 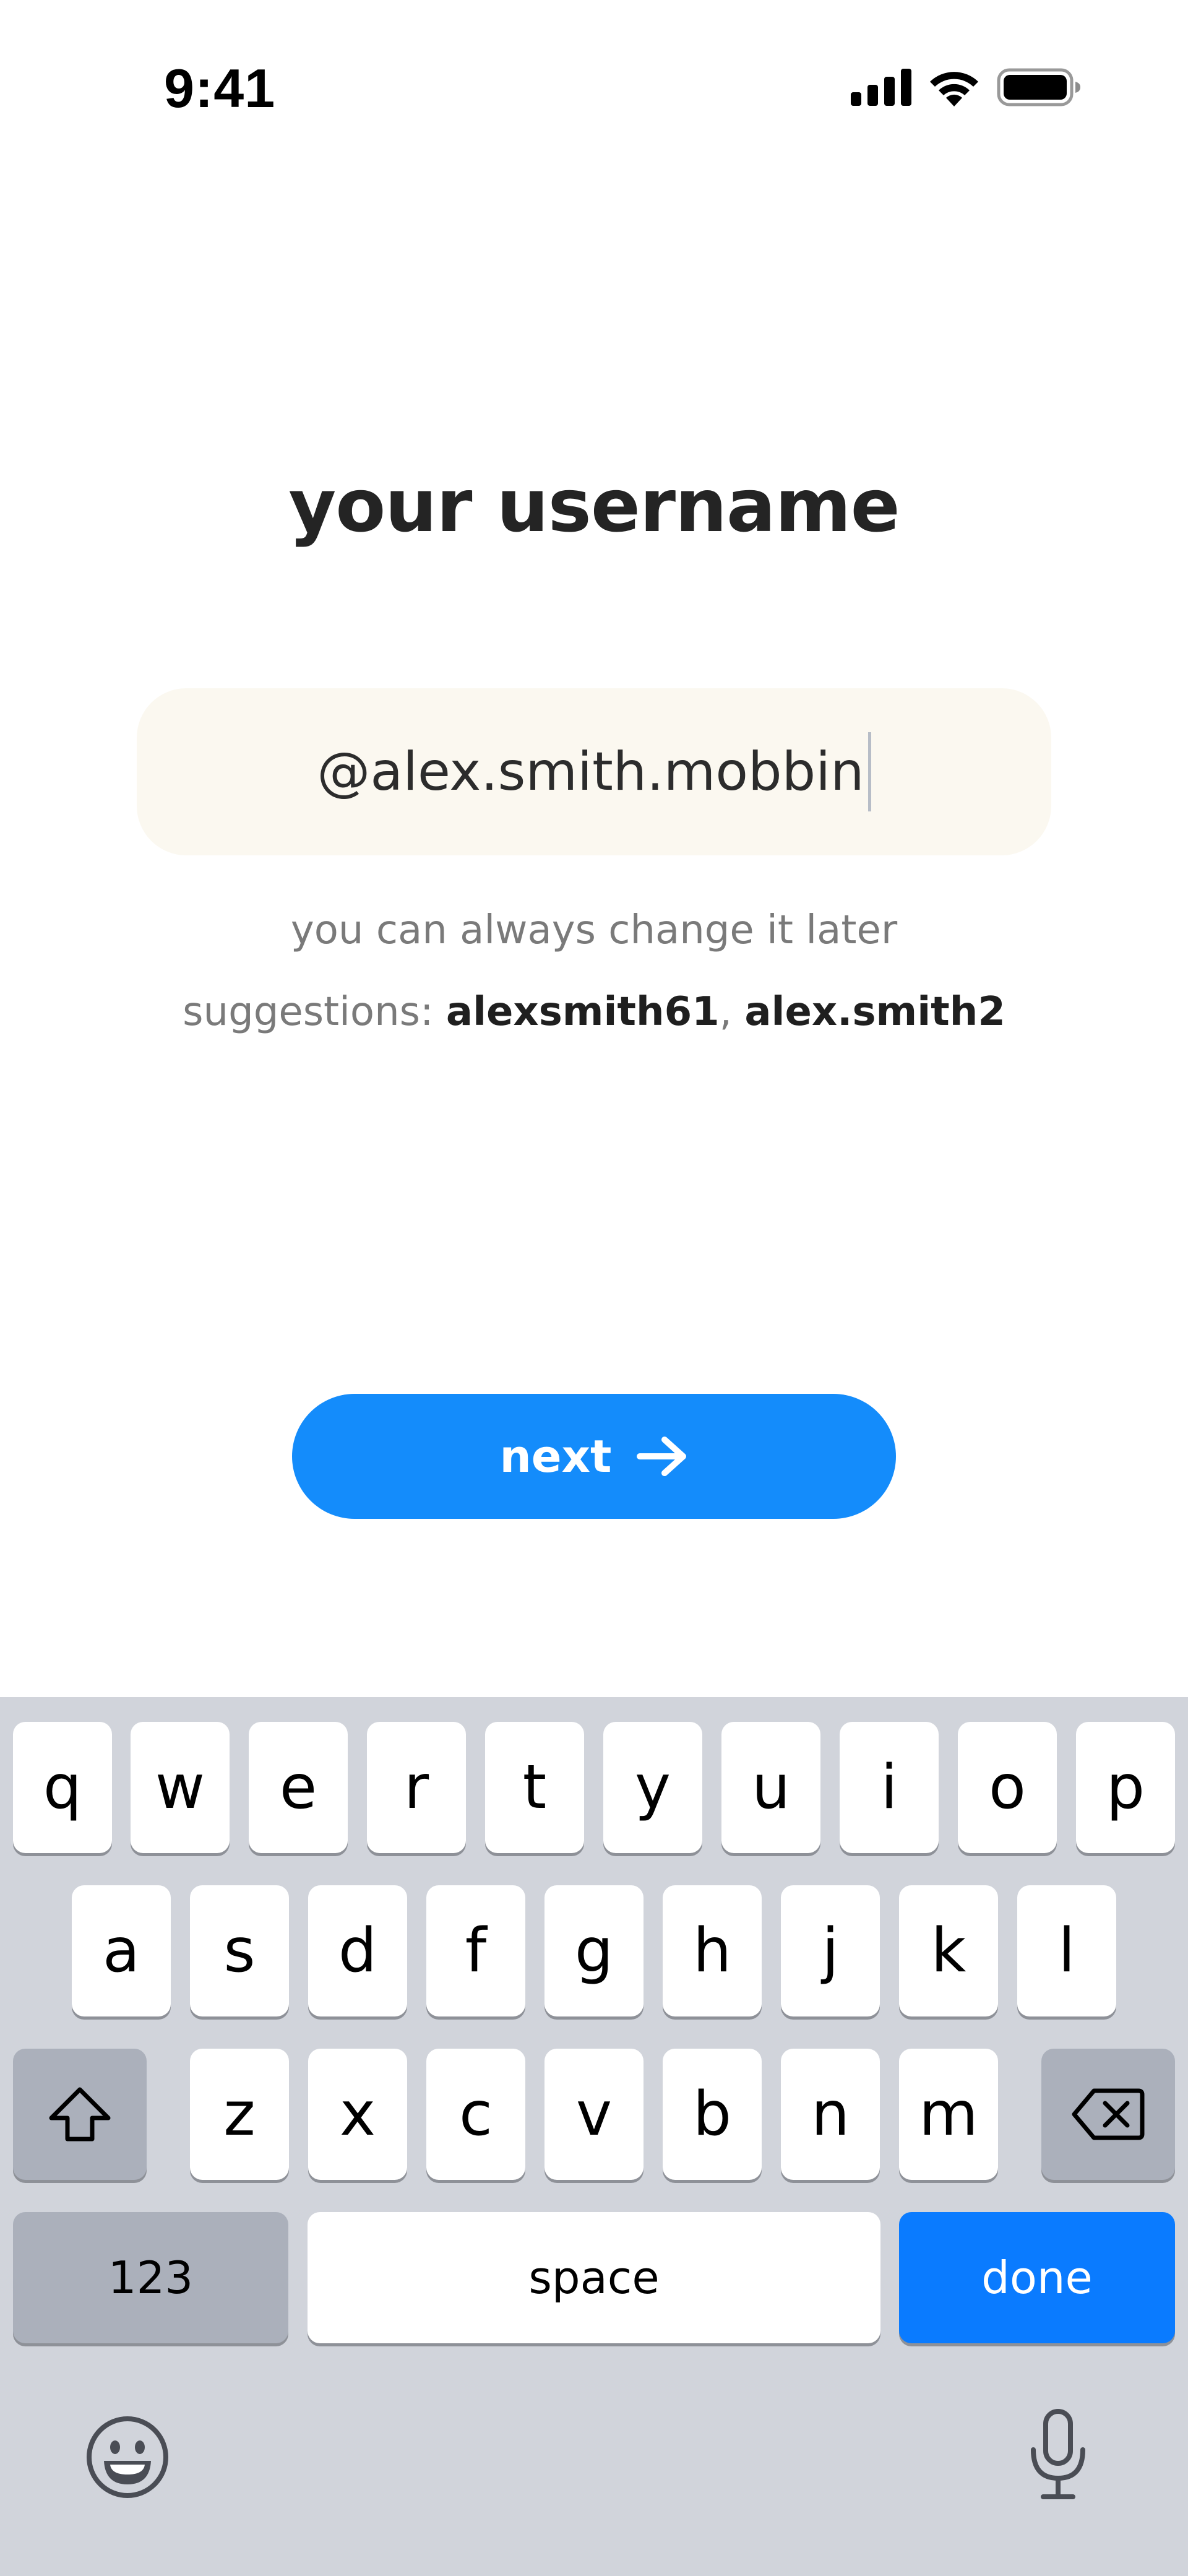 I want to click on key-n: n, so click(x=830, y=2114).